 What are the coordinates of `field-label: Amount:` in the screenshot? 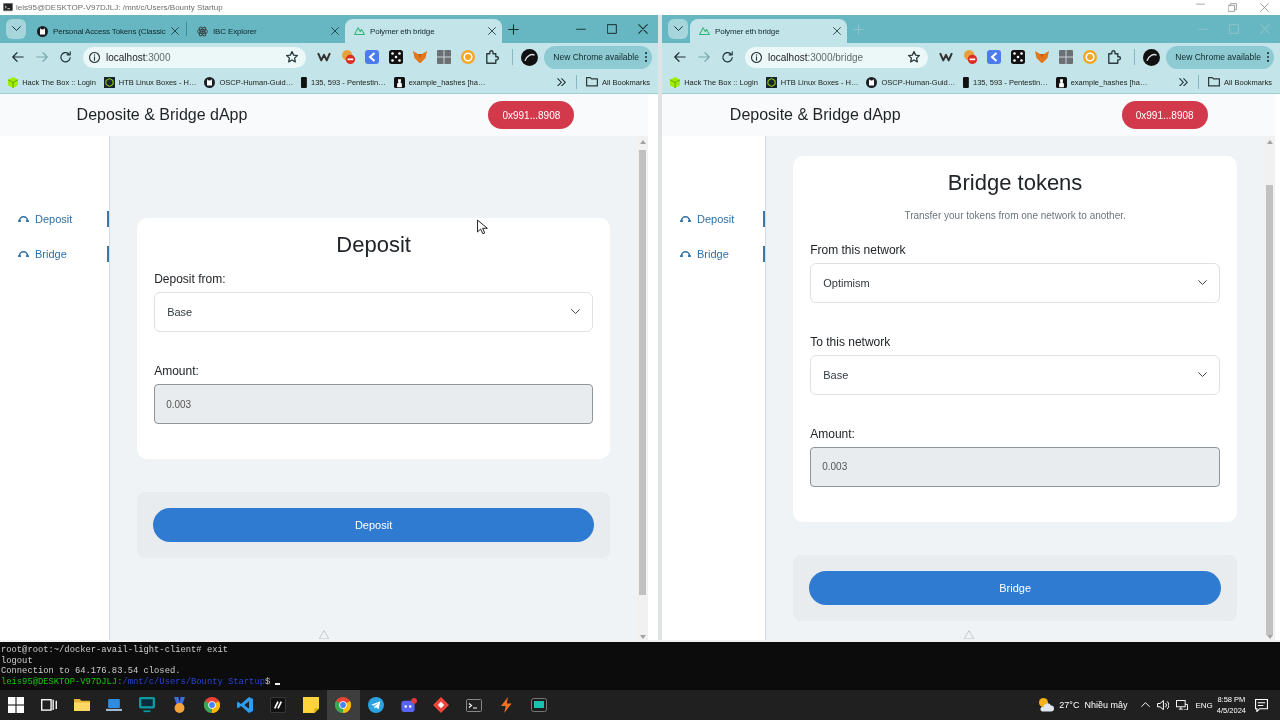 It's located at (833, 433).